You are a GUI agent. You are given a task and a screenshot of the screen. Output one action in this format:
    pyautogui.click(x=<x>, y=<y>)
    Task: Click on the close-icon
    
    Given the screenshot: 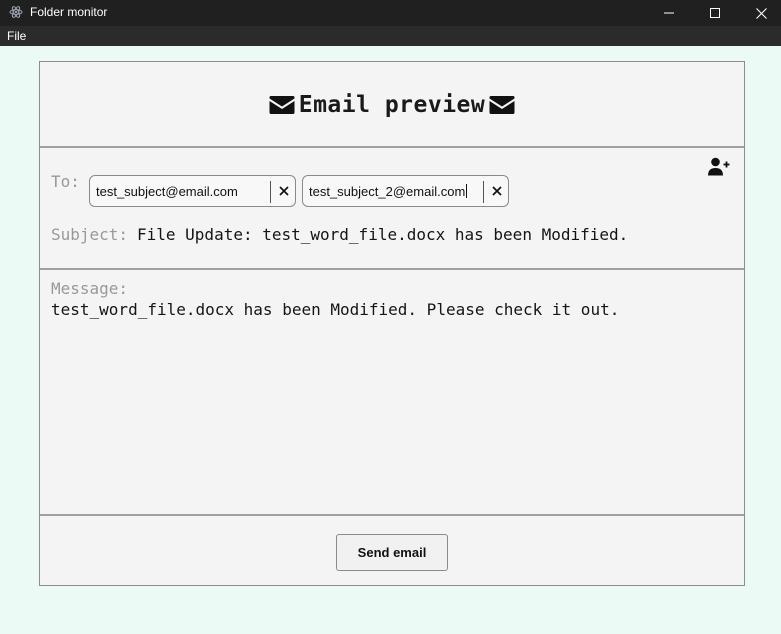 What is the action you would take?
    pyautogui.click(x=761, y=13)
    